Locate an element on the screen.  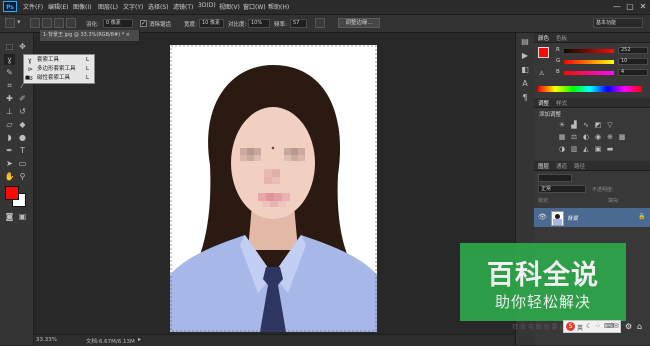
paint-bucket-icon: ◆ is located at coordinates (22, 124).